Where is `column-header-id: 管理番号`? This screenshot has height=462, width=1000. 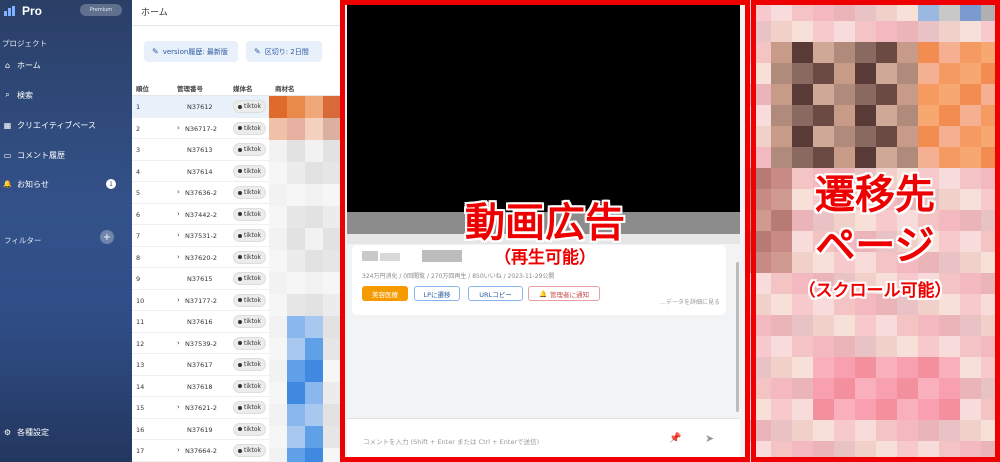
column-header-id: 管理番号 is located at coordinates (190, 88).